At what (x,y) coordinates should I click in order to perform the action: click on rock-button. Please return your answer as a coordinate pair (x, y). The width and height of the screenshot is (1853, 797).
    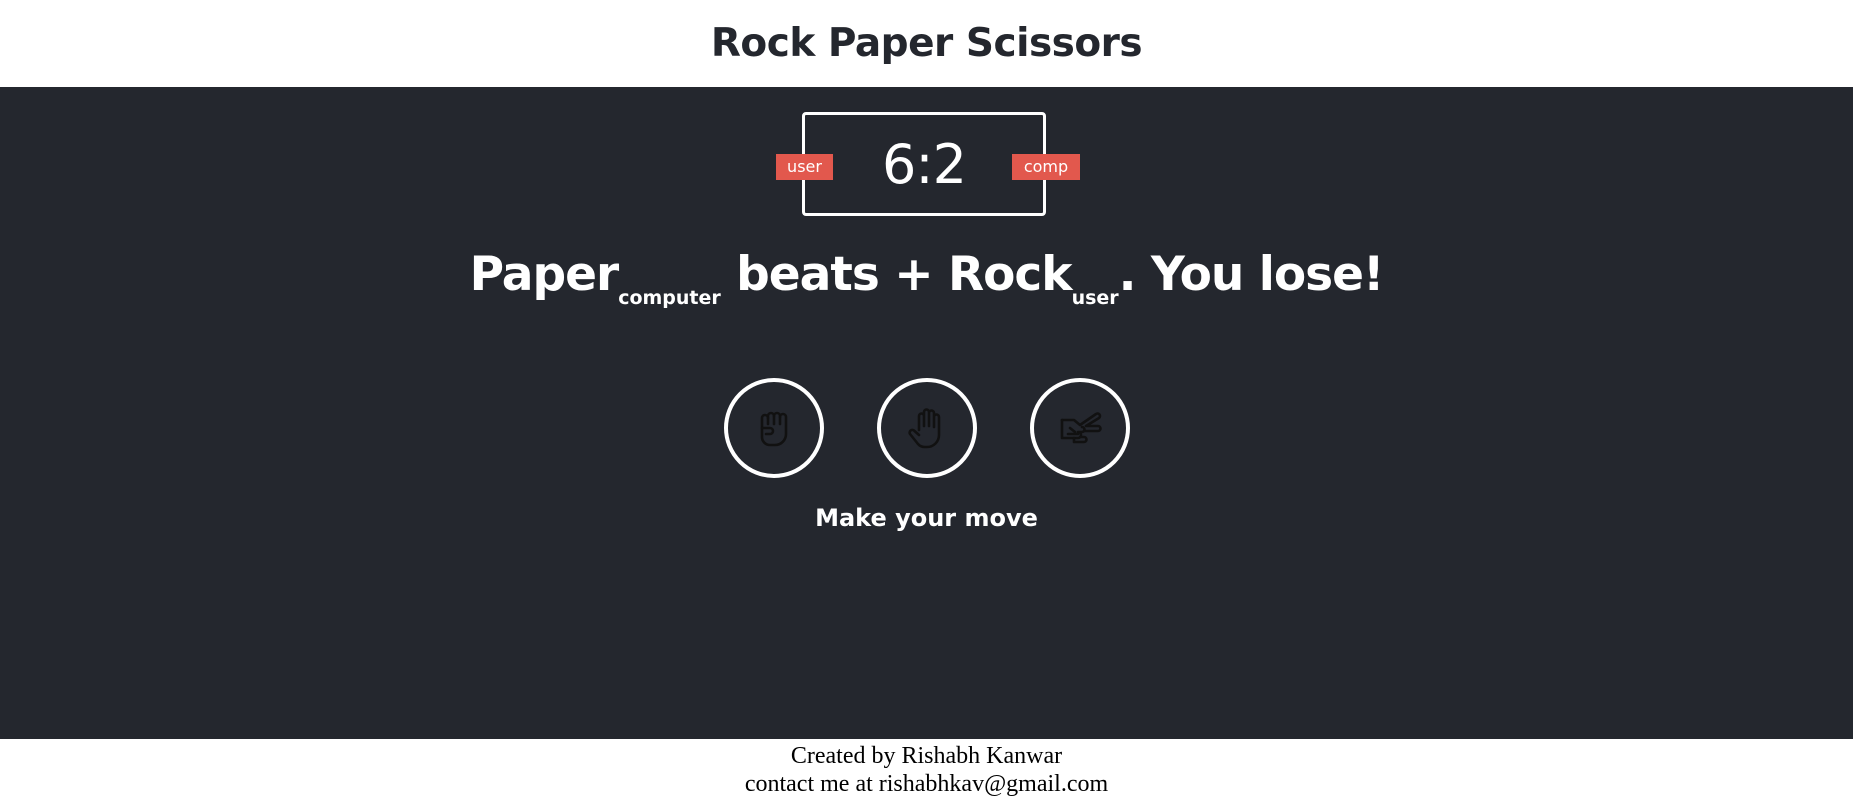
    Looking at the image, I should click on (773, 428).